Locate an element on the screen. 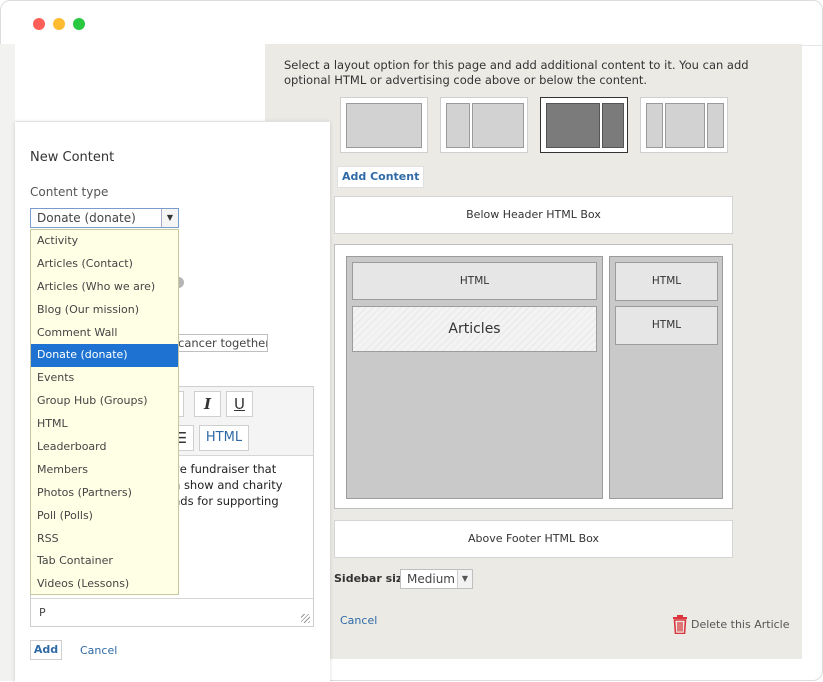 The image size is (823, 682). layout-option-two-sidebars is located at coordinates (684, 125).